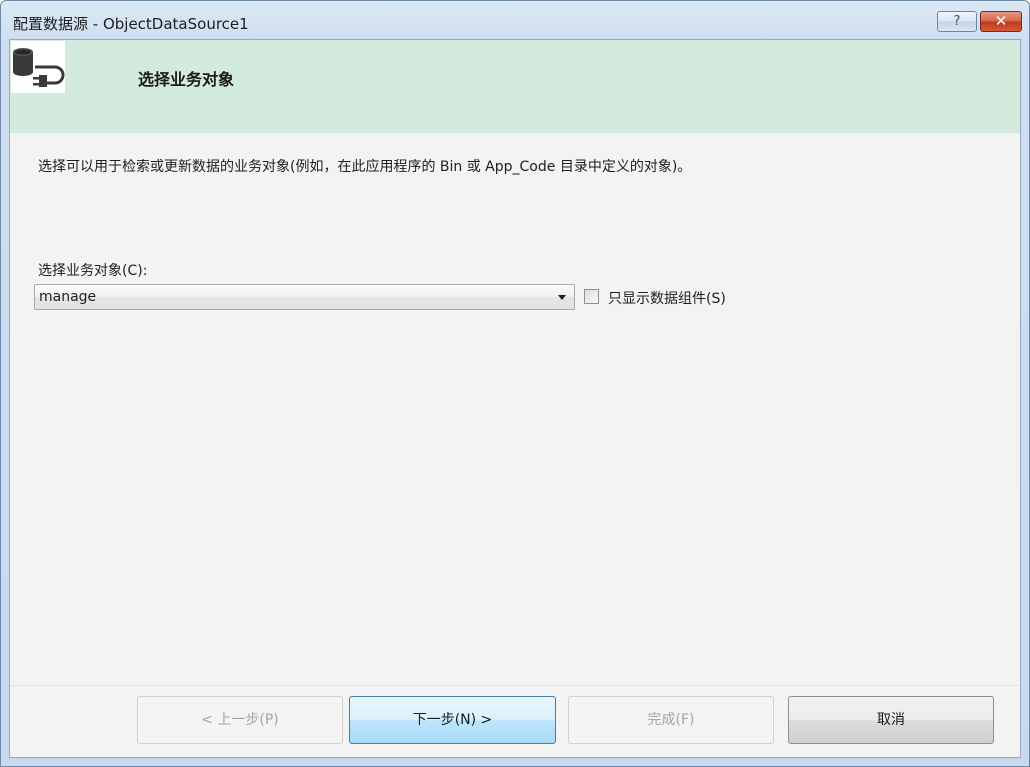  What do you see at coordinates (131, 24) in the screenshot?
I see `window-title: 配置数据源 - ObjectDataSource1` at bounding box center [131, 24].